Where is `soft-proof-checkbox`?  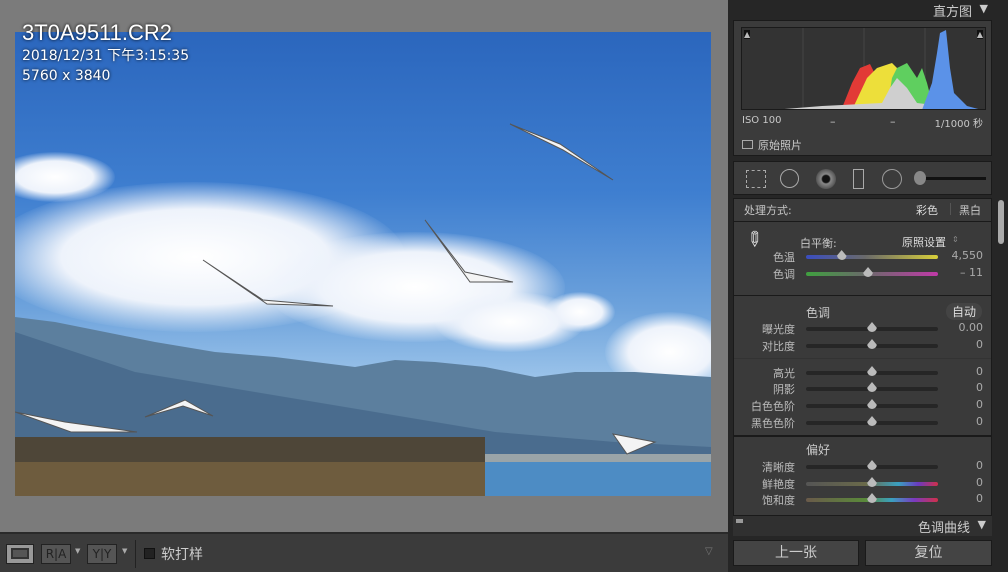
soft-proof-checkbox is located at coordinates (149, 553).